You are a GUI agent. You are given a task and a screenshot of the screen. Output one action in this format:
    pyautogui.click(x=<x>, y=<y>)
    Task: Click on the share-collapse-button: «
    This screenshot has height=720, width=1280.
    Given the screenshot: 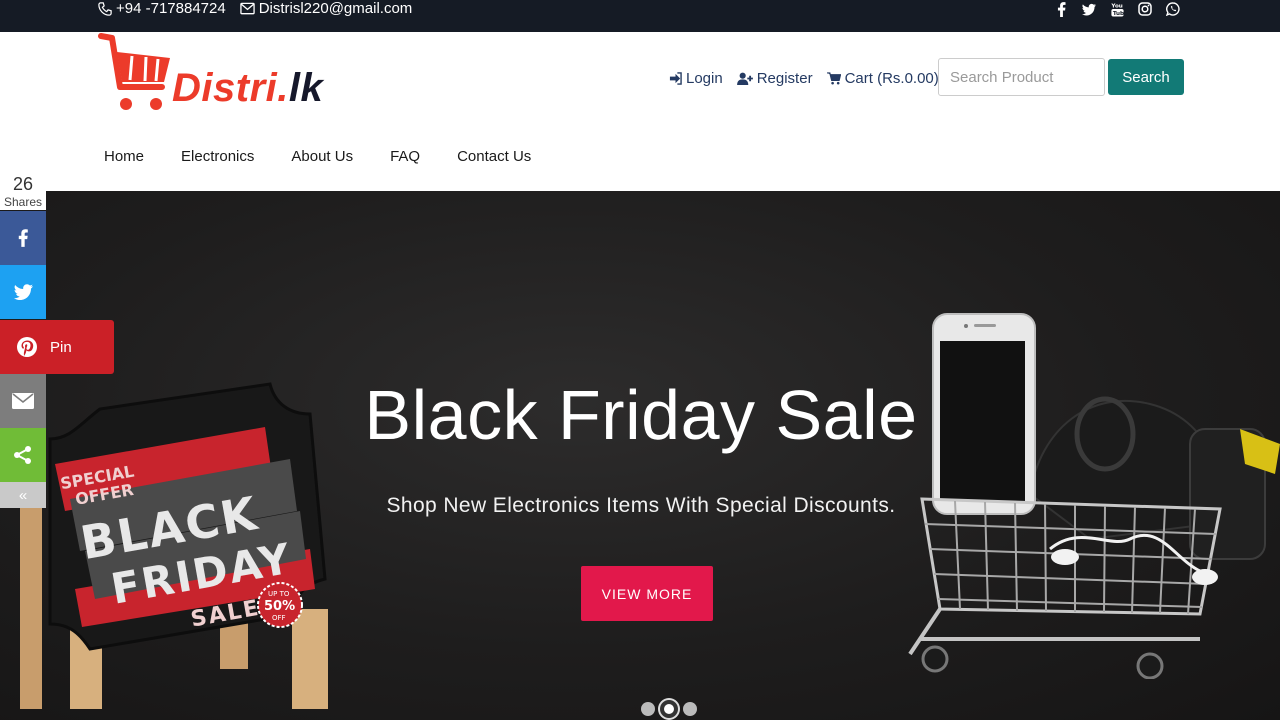 What is the action you would take?
    pyautogui.click(x=23, y=495)
    